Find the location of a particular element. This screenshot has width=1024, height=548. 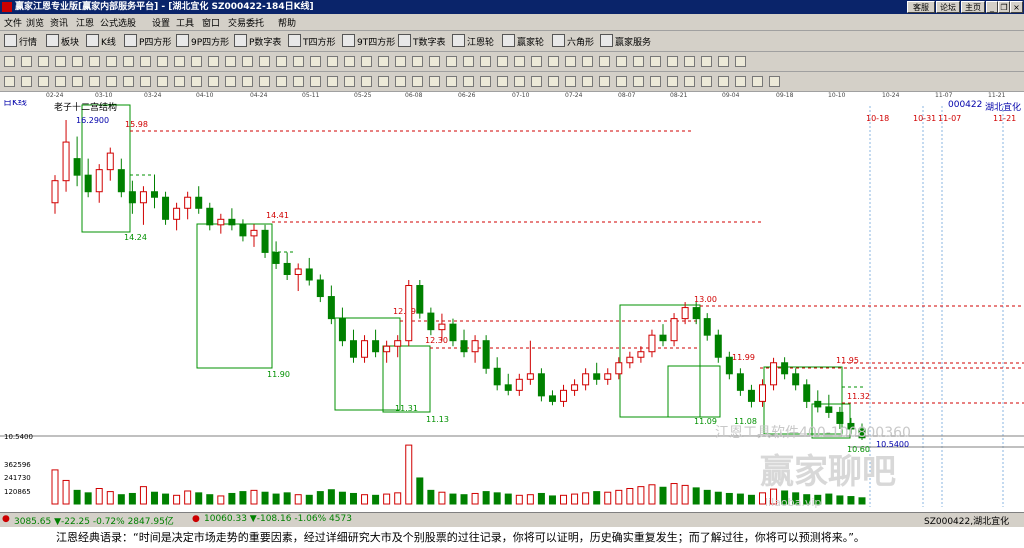

menu-help: 帮助 is located at coordinates (287, 22).